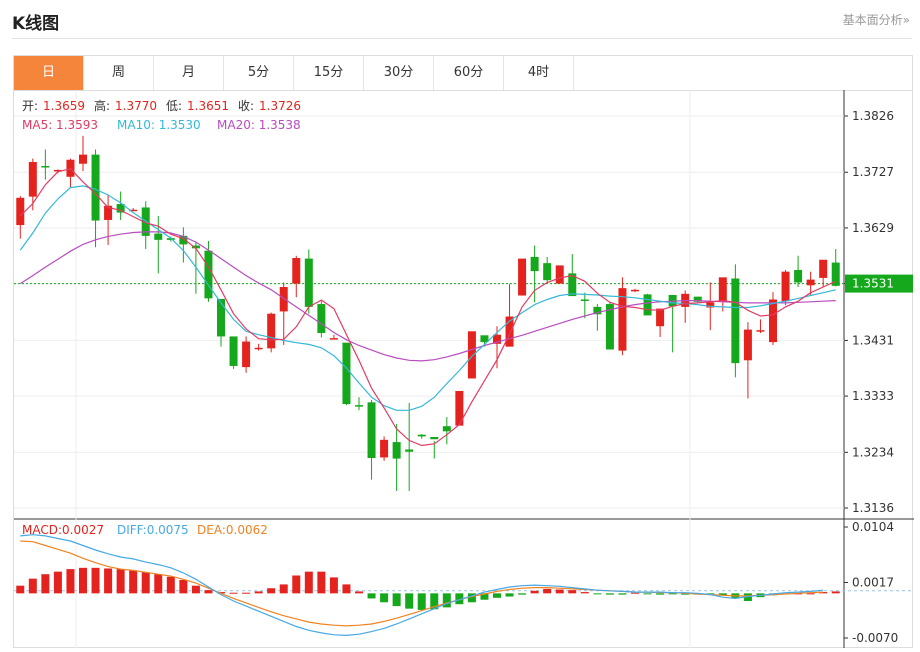 The width and height of the screenshot is (920, 652). I want to click on price-tick-label: 1.3431, so click(873, 340).